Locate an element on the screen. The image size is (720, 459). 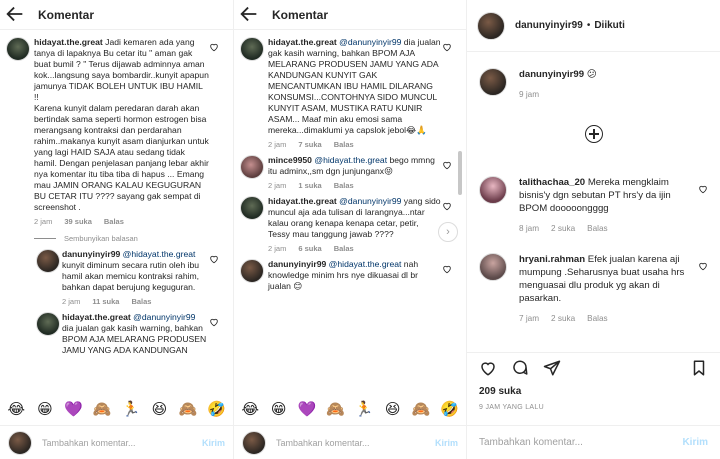
load-more-comments-icon is located at coordinates (594, 134).